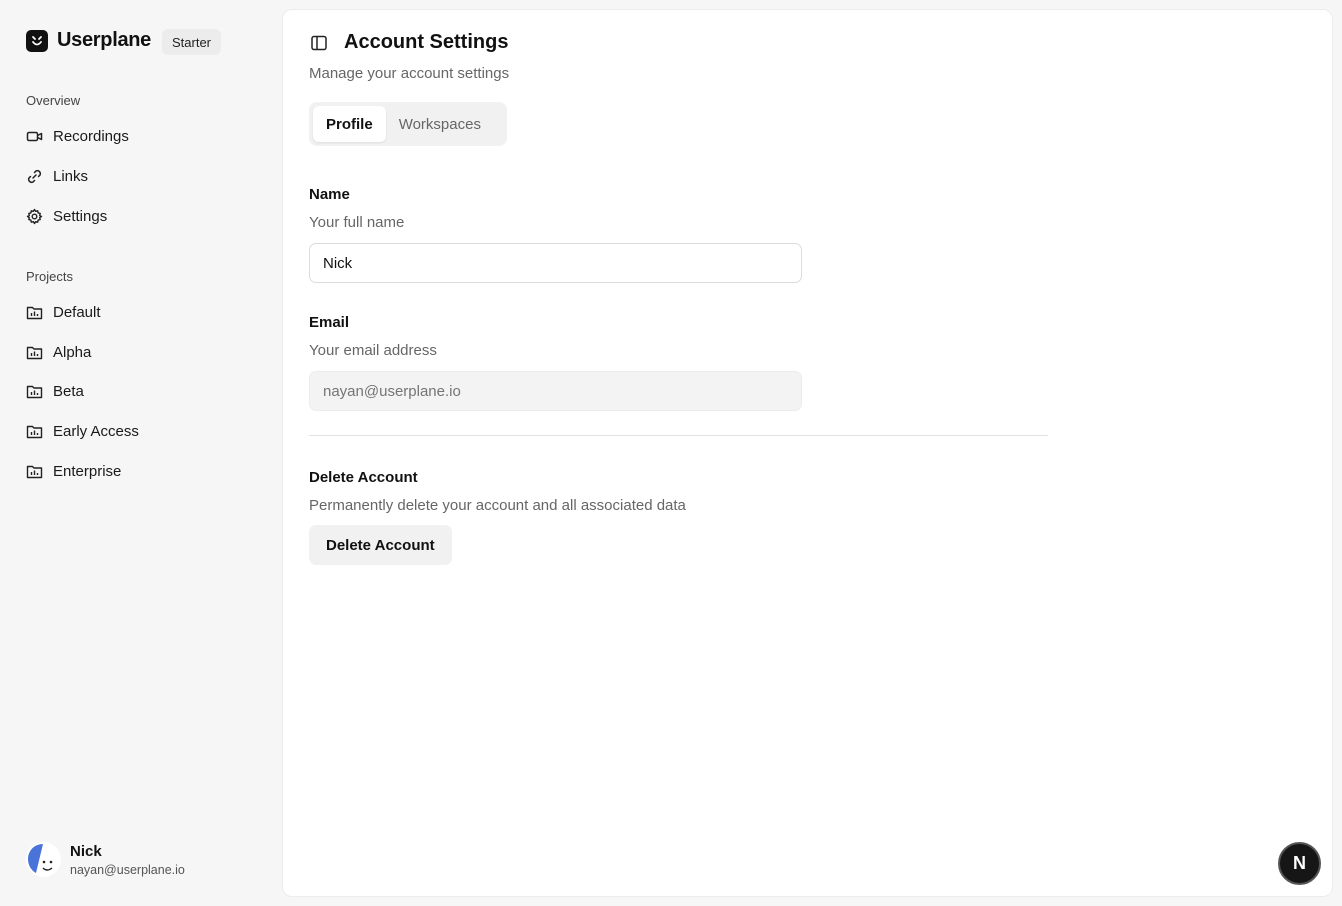  I want to click on name-field-label: Name, so click(329, 194).